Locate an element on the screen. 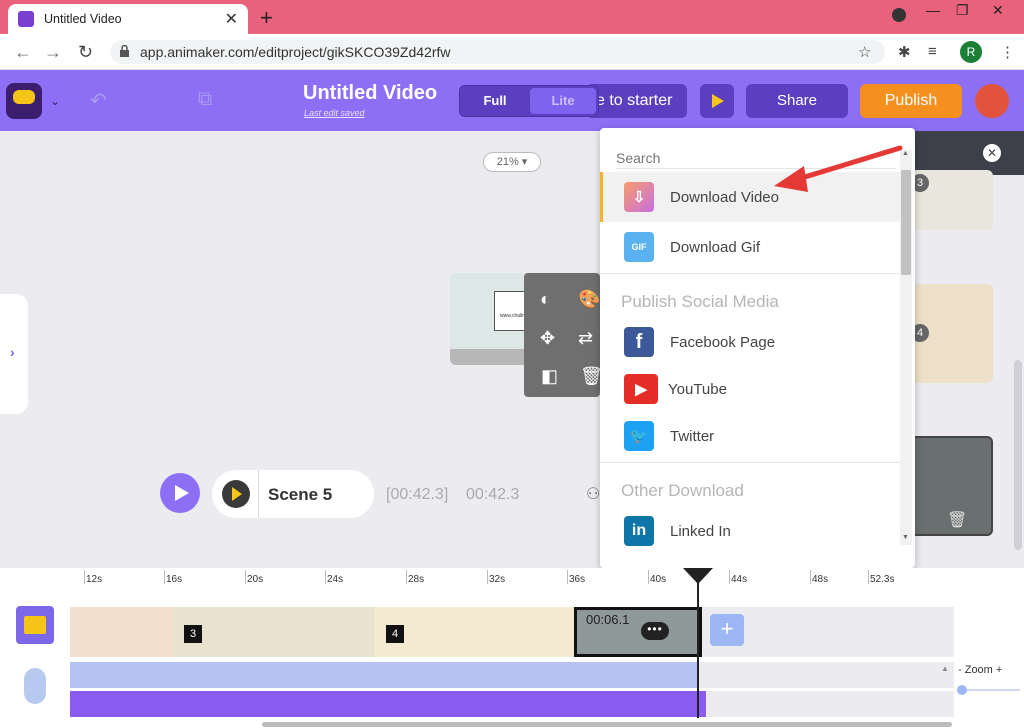 This screenshot has height=728, width=1024. mode-lite-button: Lite is located at coordinates (563, 101).